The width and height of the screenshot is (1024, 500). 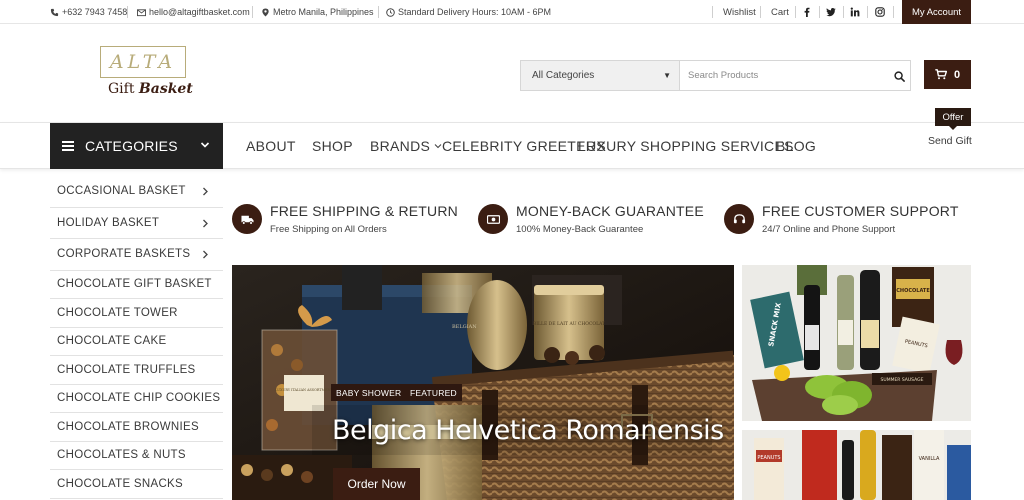 What do you see at coordinates (795, 75) in the screenshot?
I see `search-input` at bounding box center [795, 75].